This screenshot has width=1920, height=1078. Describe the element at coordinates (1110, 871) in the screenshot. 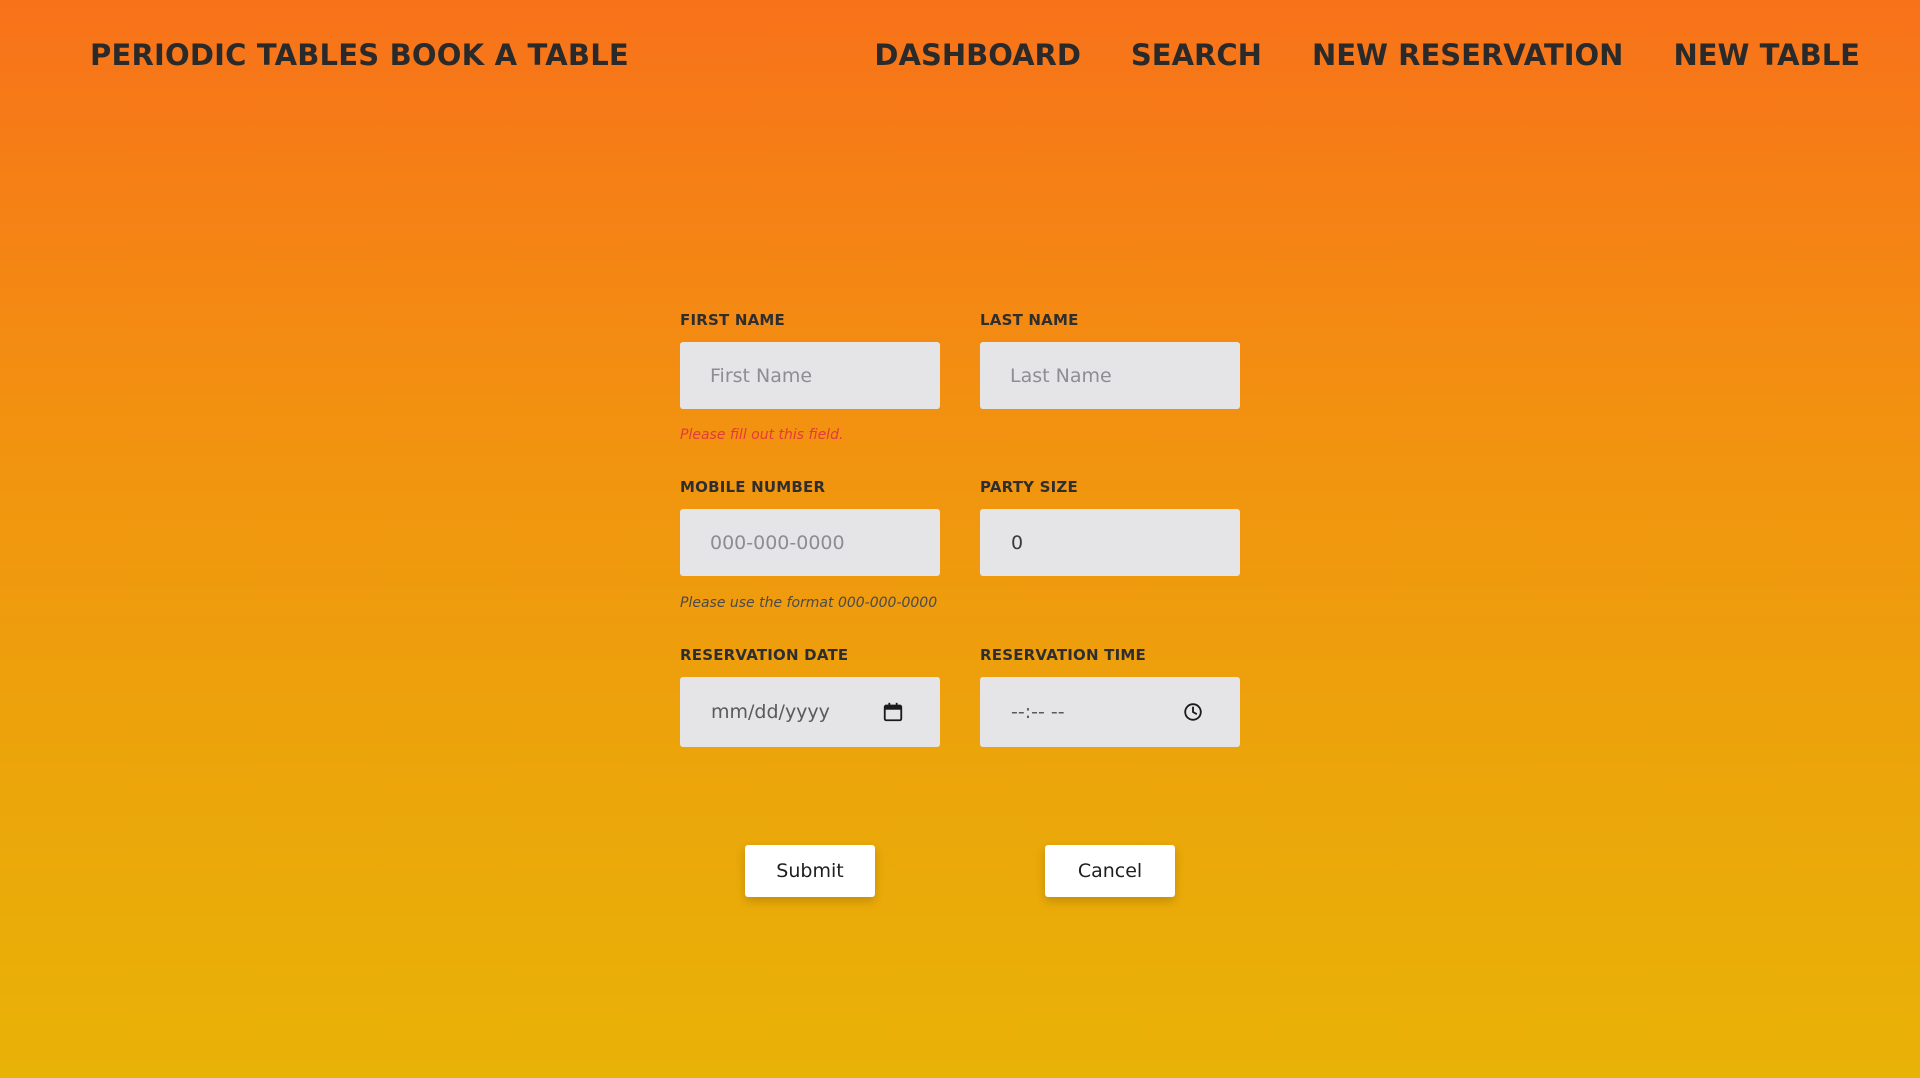

I see `cancel-button: Cancel` at that location.